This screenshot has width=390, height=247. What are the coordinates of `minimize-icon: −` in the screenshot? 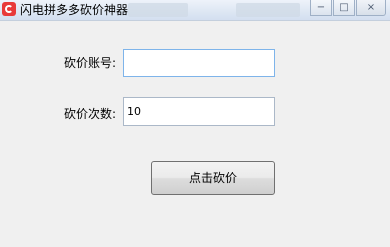 It's located at (321, 7).